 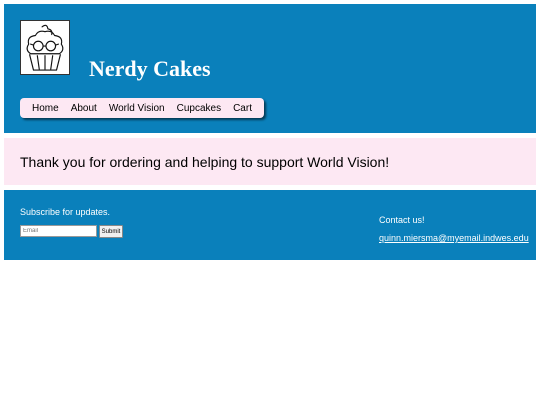 I want to click on main-nav: Home About World Vision Cupcakes Cart, so click(x=142, y=108).